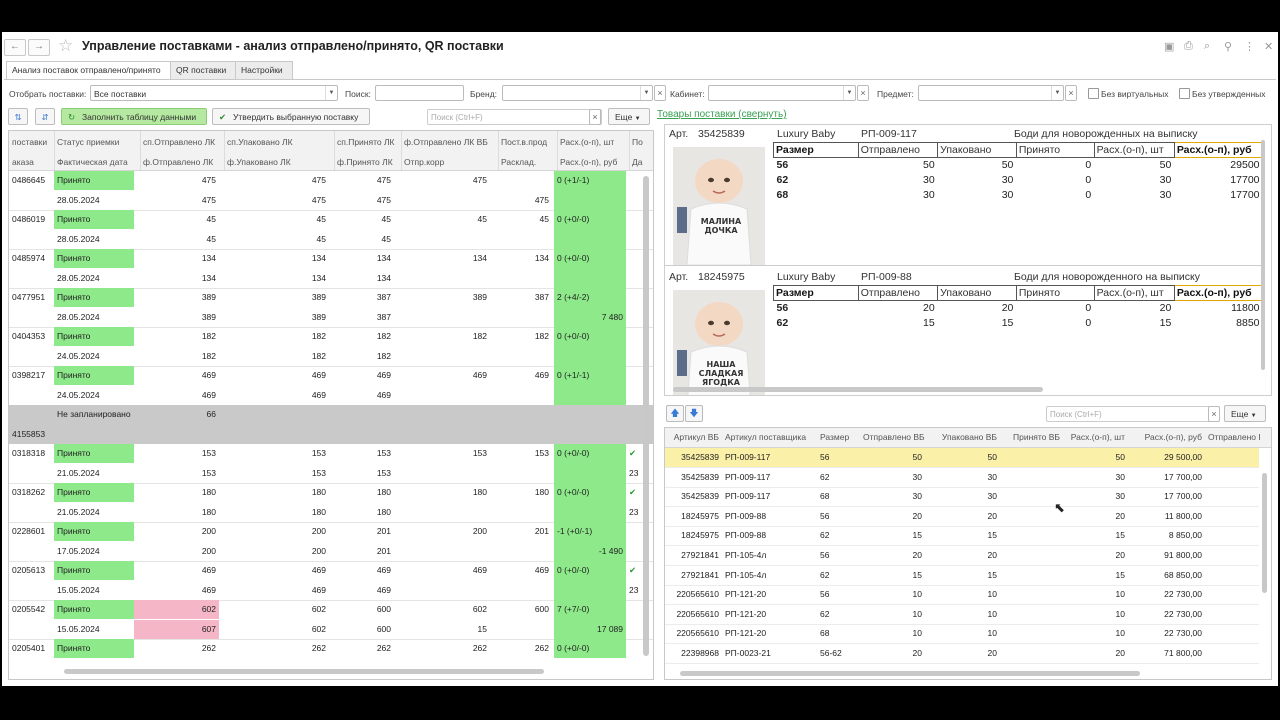 The height and width of the screenshot is (720, 1280). Describe the element at coordinates (587, 142) in the screenshot. I see `grid-header-cell: Расх.(о-п), шт` at that location.